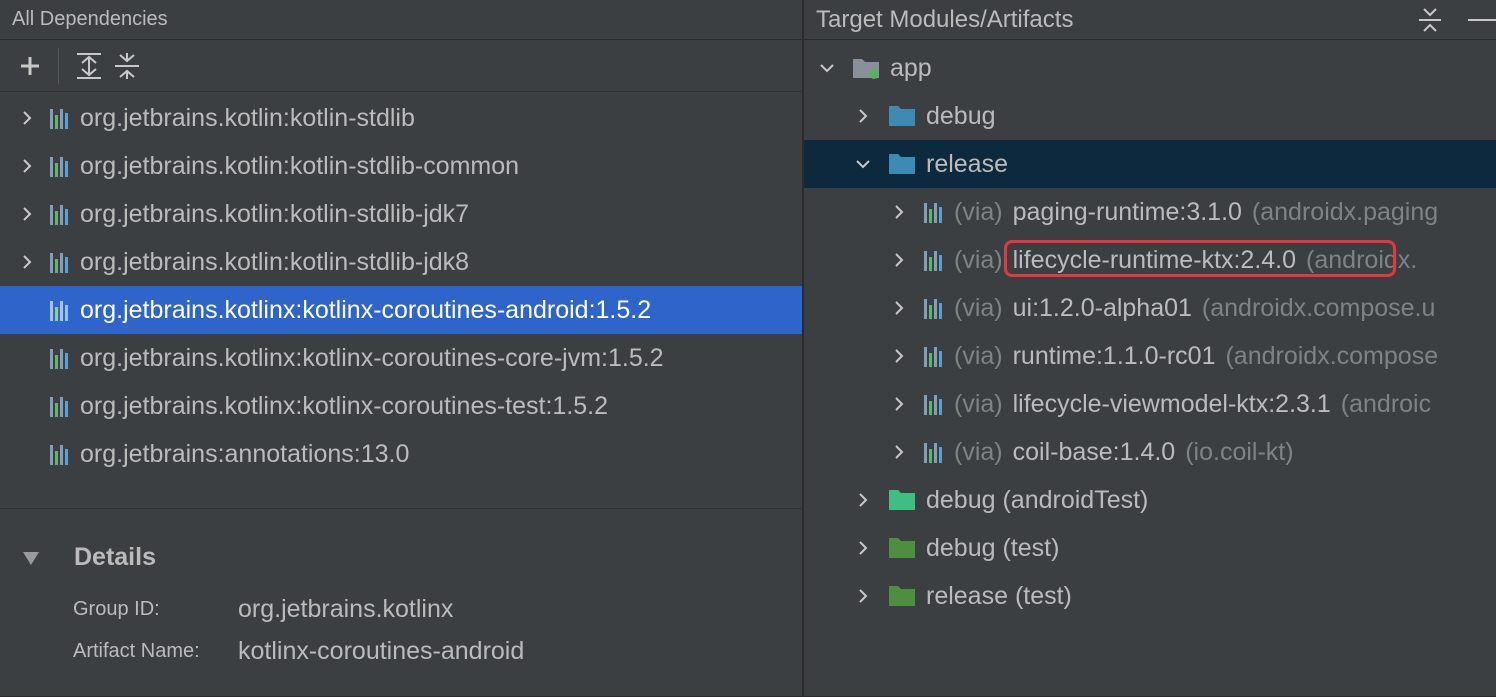 The height and width of the screenshot is (697, 1496). I want to click on group-label: (androidx.compose, so click(1332, 355).